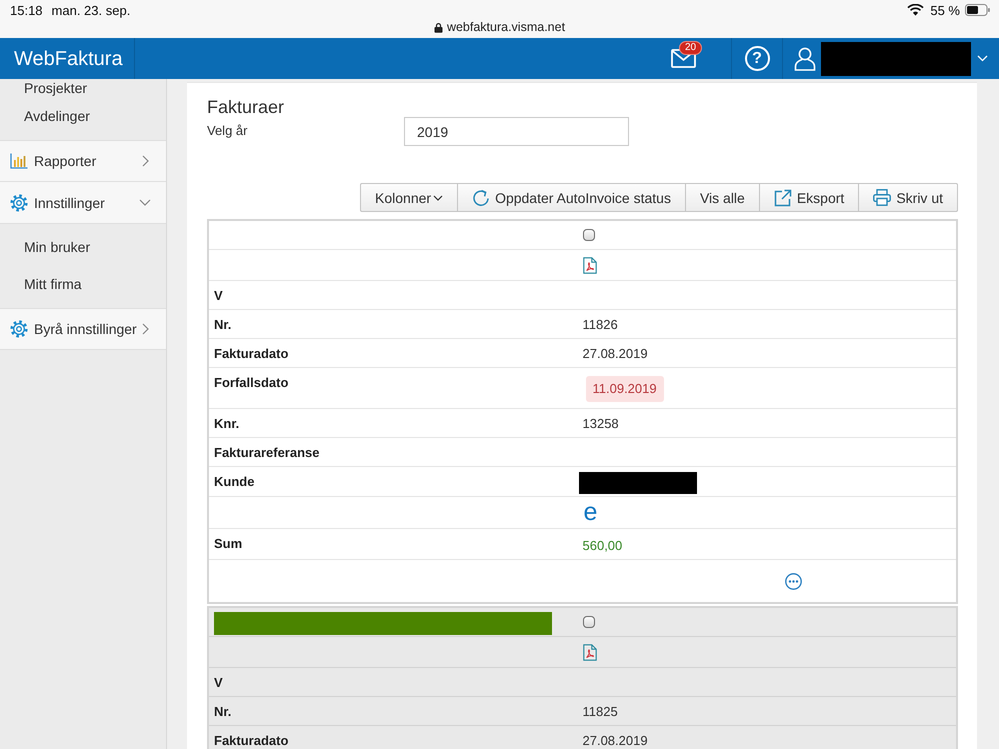 Image resolution: width=999 pixels, height=749 pixels. What do you see at coordinates (26, 10) in the screenshot?
I see `clock-time: 15:18` at bounding box center [26, 10].